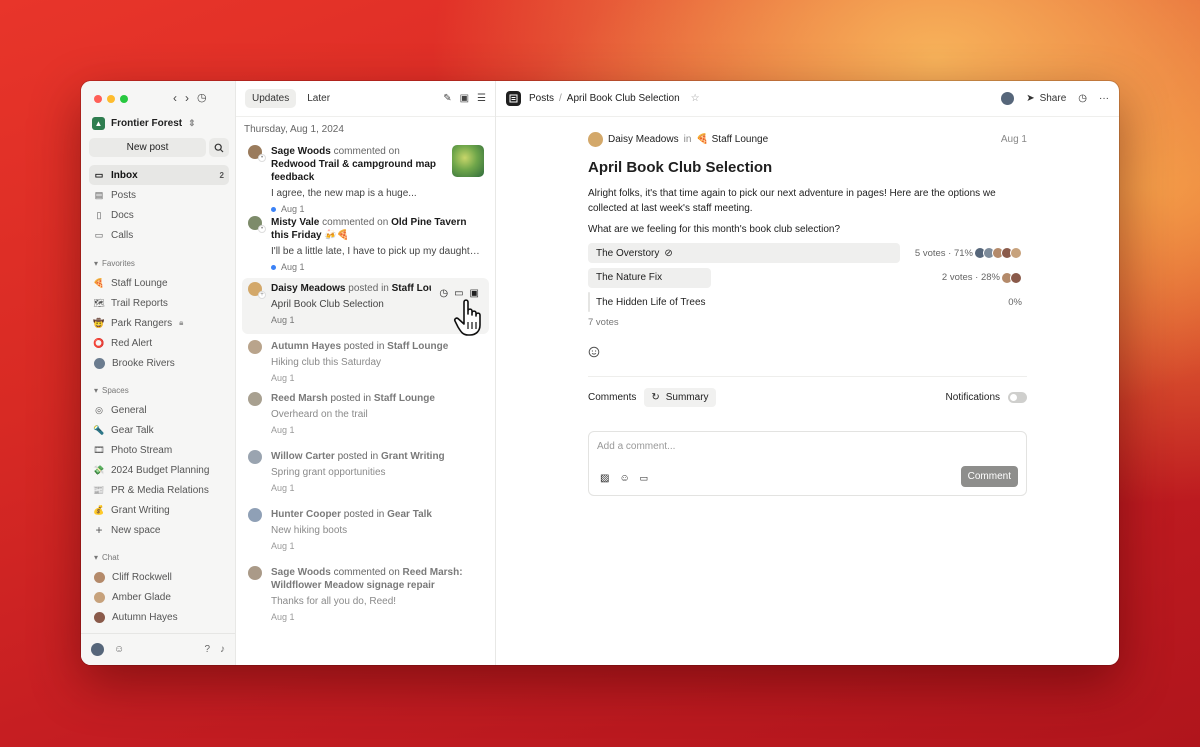 The width and height of the screenshot is (1200, 747). What do you see at coordinates (262, 158) in the screenshot?
I see `comment-badge-icon: •` at bounding box center [262, 158].